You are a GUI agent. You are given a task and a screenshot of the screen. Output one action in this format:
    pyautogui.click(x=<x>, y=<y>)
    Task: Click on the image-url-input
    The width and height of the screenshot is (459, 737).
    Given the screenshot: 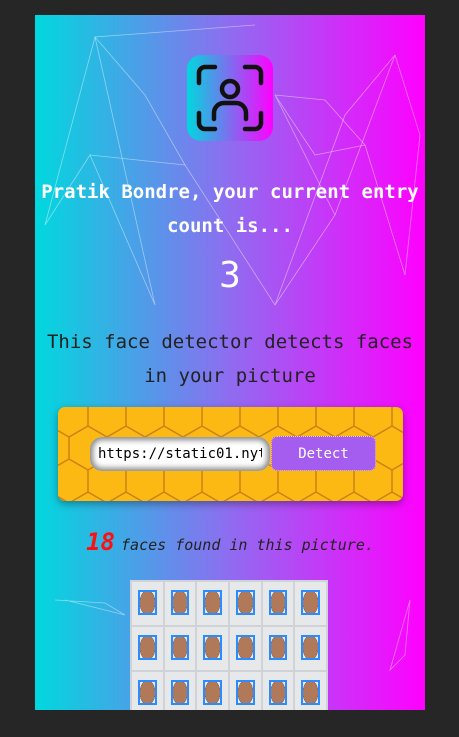 What is the action you would take?
    pyautogui.click(x=180, y=454)
    